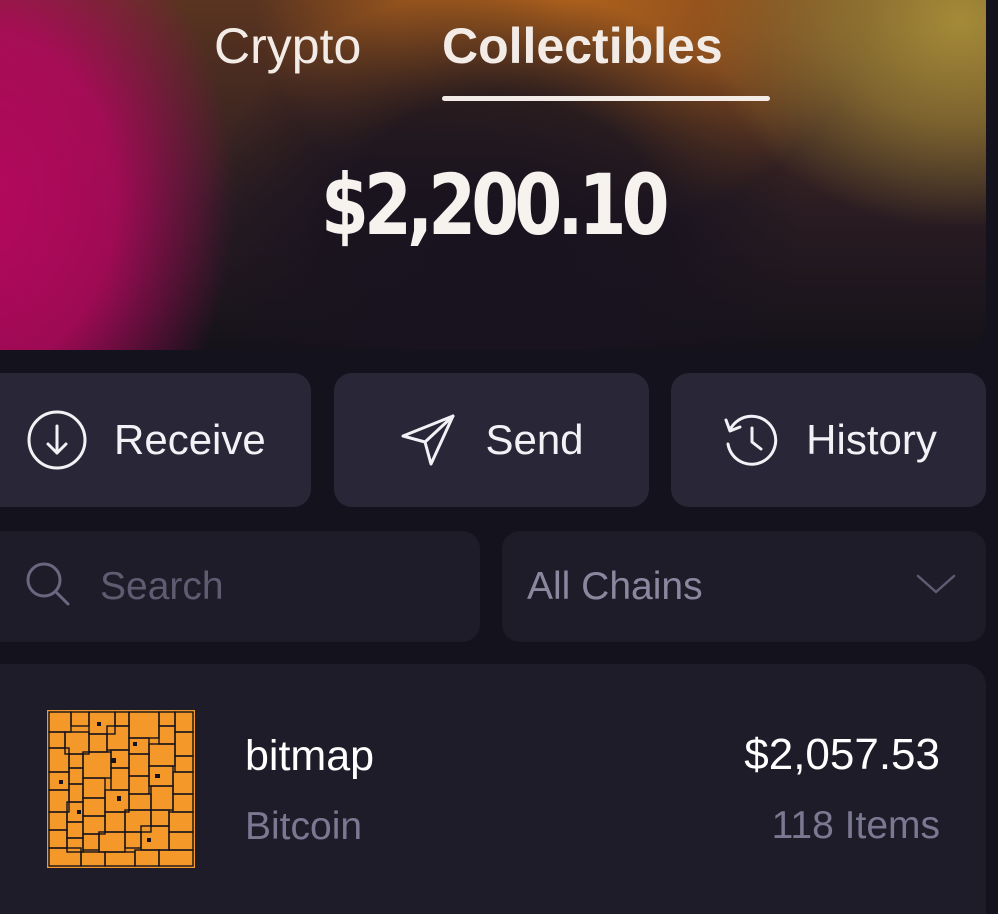 This screenshot has height=914, width=998. Describe the element at coordinates (57, 440) in the screenshot. I see `arrow-down-circle-icon` at that location.